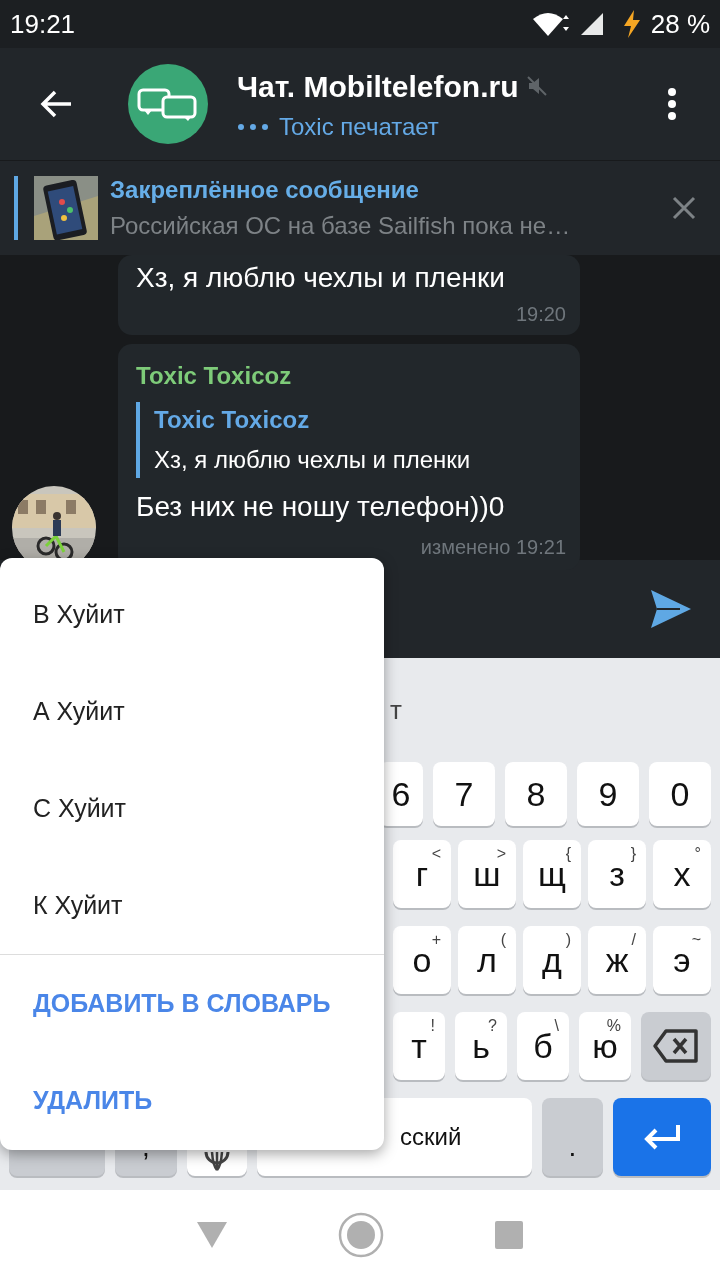  What do you see at coordinates (550, 24) in the screenshot?
I see `wifi-icon` at bounding box center [550, 24].